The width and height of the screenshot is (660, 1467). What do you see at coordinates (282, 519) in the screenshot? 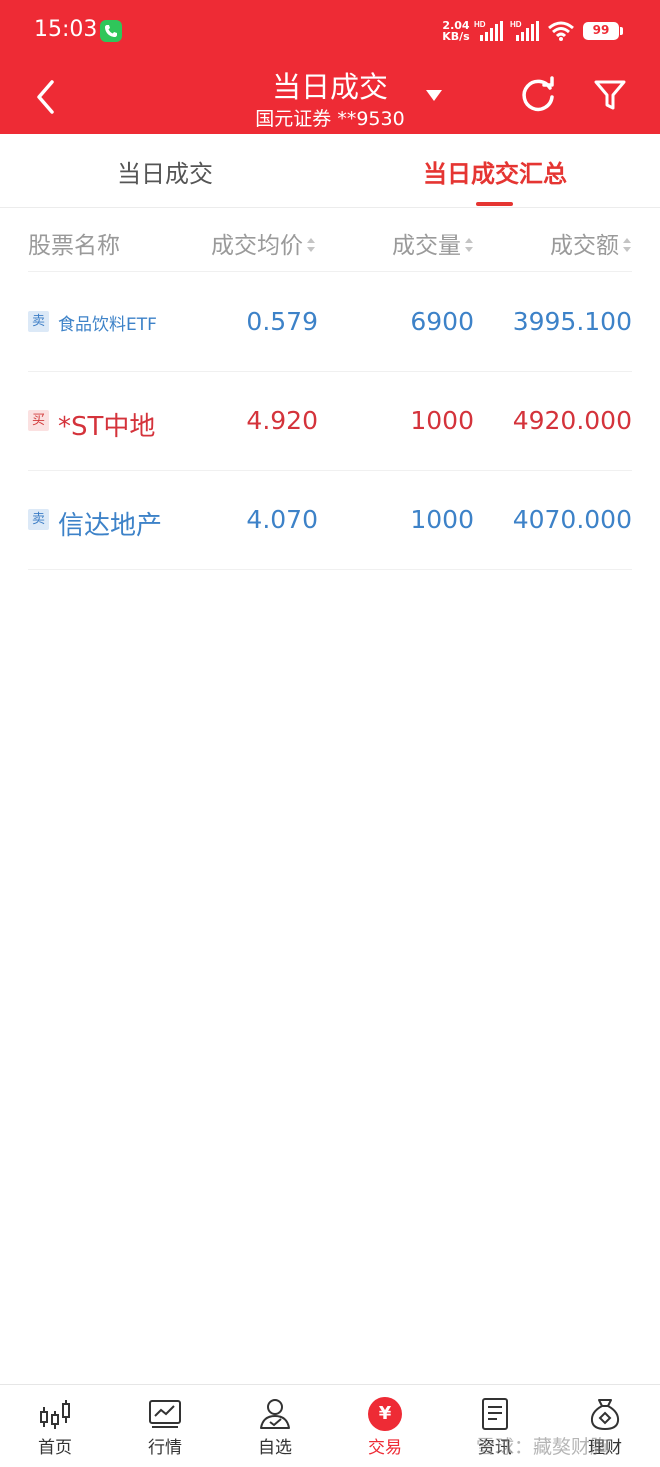
I see `avg-price: 4.070` at bounding box center [282, 519].